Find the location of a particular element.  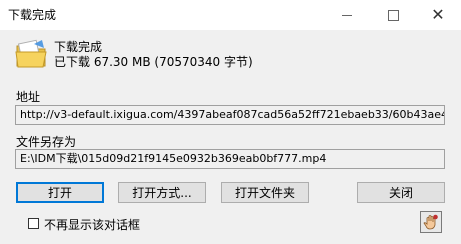

window-title: 下载完成 is located at coordinates (32, 15).